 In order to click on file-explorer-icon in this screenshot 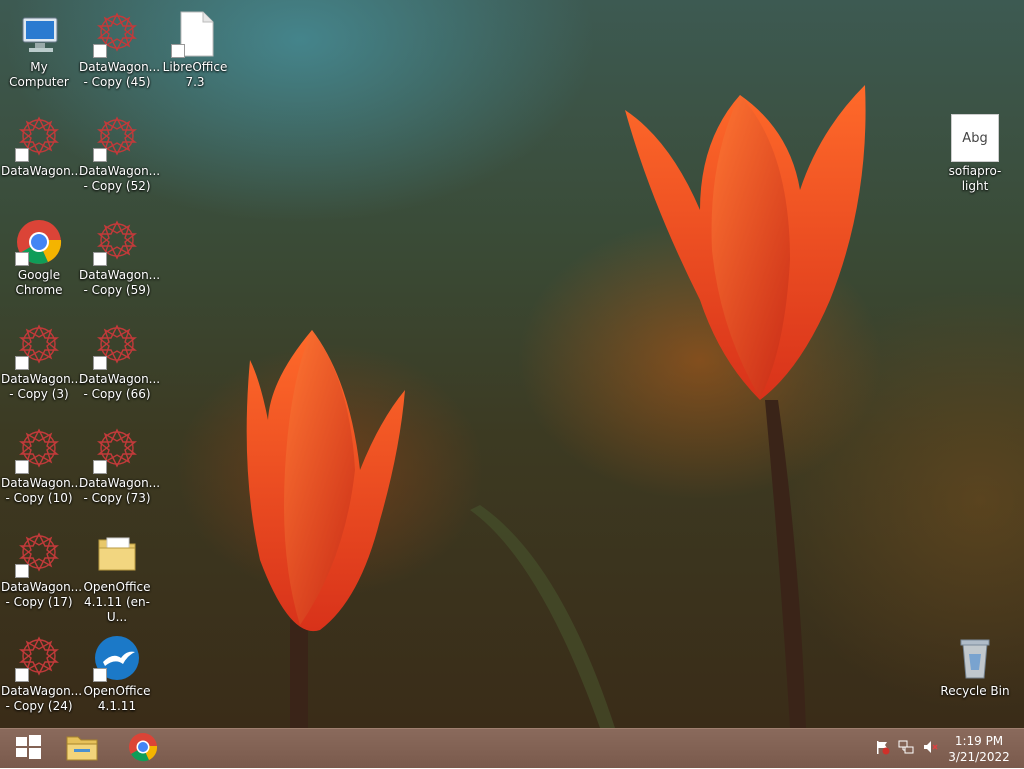, I will do `click(82, 749)`.